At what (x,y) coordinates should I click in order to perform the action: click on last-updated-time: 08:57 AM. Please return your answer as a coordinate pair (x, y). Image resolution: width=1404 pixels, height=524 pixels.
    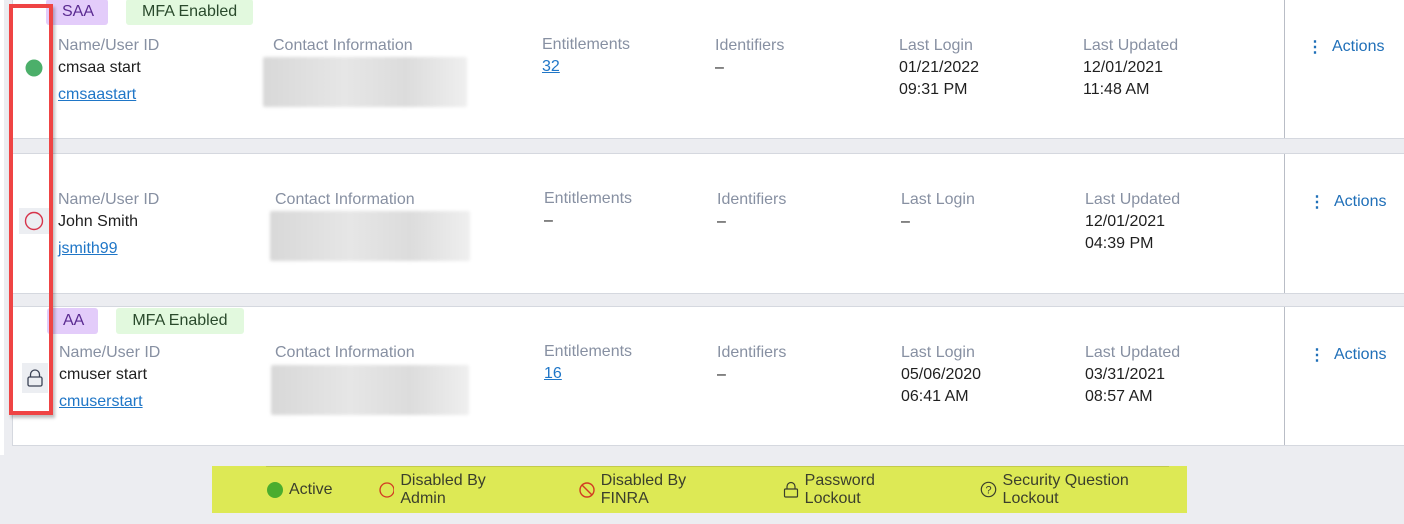
    Looking at the image, I should click on (1119, 396).